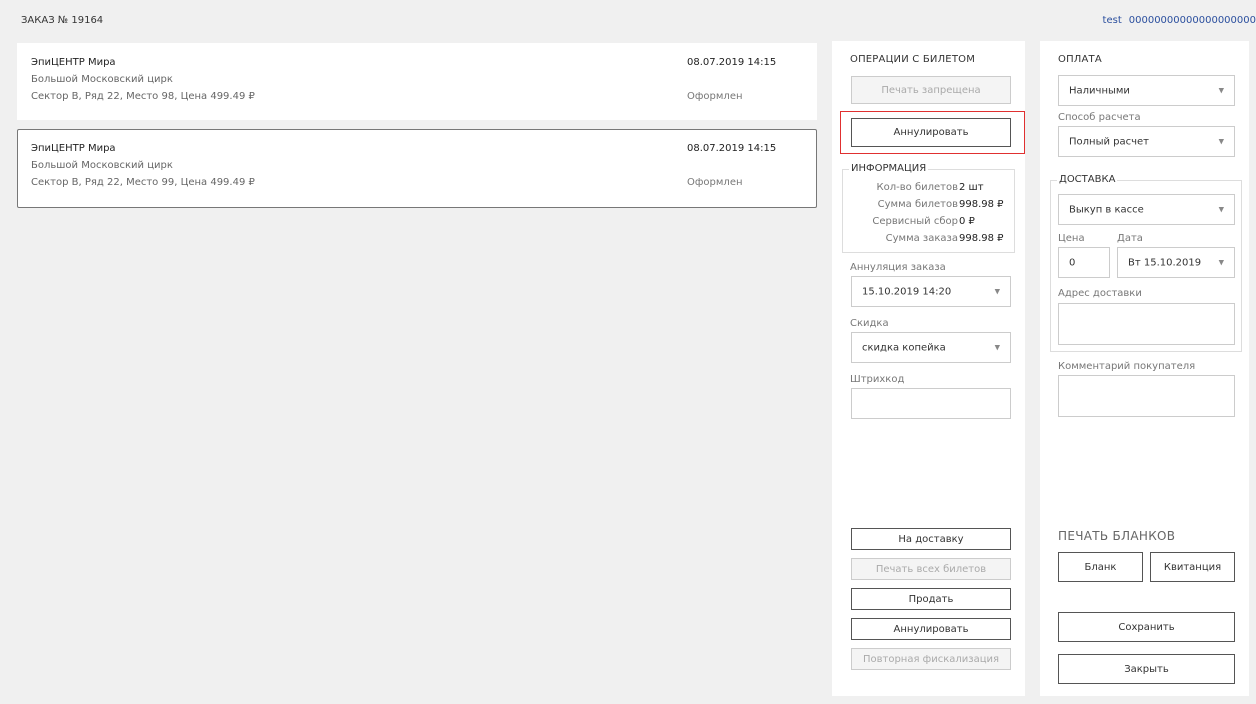 Image resolution: width=1256 pixels, height=704 pixels. Describe the element at coordinates (869, 323) in the screenshot. I see `discount-label: Скидка` at that location.